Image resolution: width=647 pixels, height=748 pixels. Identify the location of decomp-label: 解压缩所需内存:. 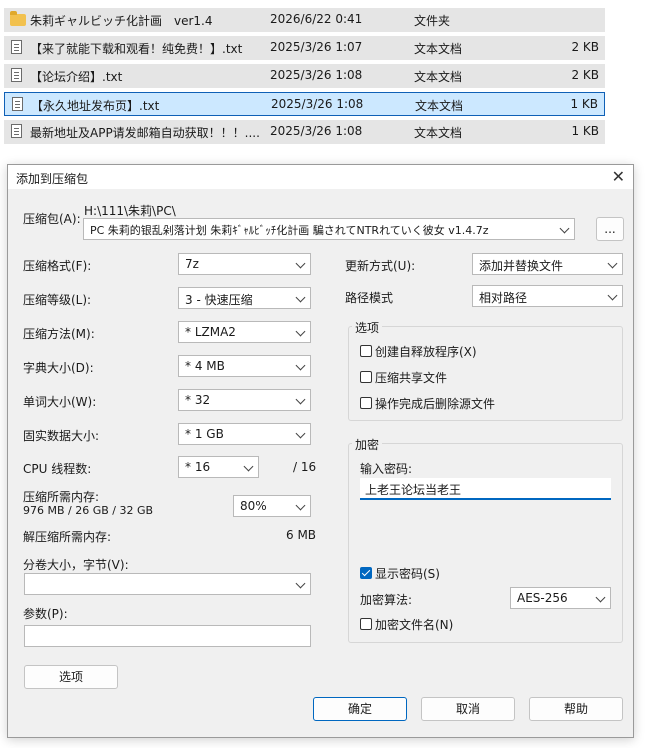
(67, 537).